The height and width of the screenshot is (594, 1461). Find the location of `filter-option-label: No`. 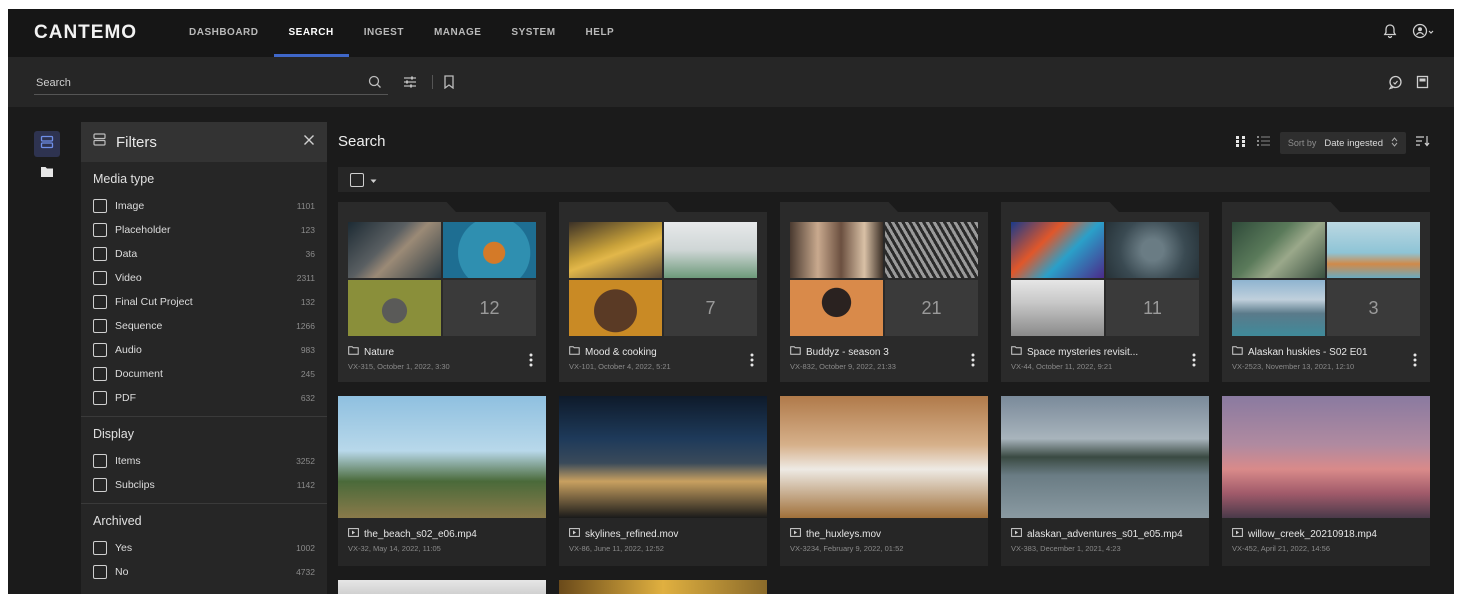

filter-option-label: No is located at coordinates (122, 572).